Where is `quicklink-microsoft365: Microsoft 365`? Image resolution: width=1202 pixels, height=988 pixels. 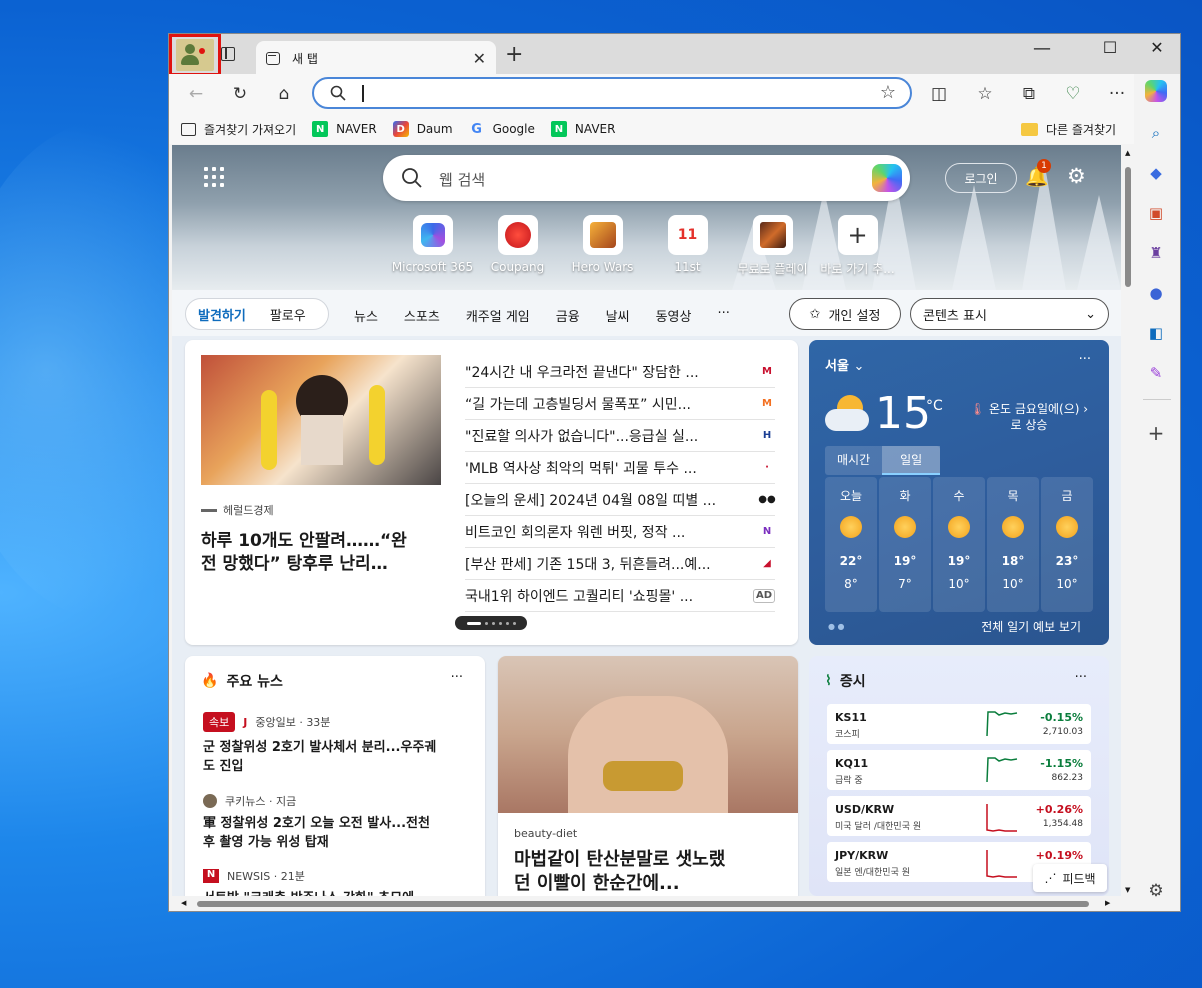 quicklink-microsoft365: Microsoft 365 is located at coordinates (432, 246).